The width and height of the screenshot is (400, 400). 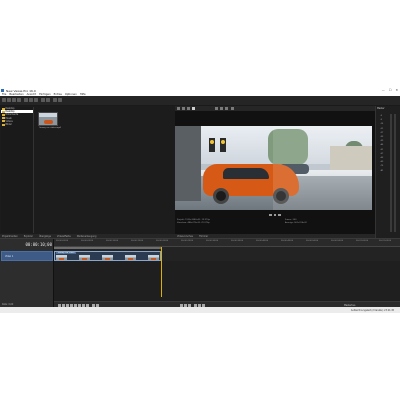 What do you see at coordinates (48, 122) in the screenshot?
I see `car-graphic` at bounding box center [48, 122].